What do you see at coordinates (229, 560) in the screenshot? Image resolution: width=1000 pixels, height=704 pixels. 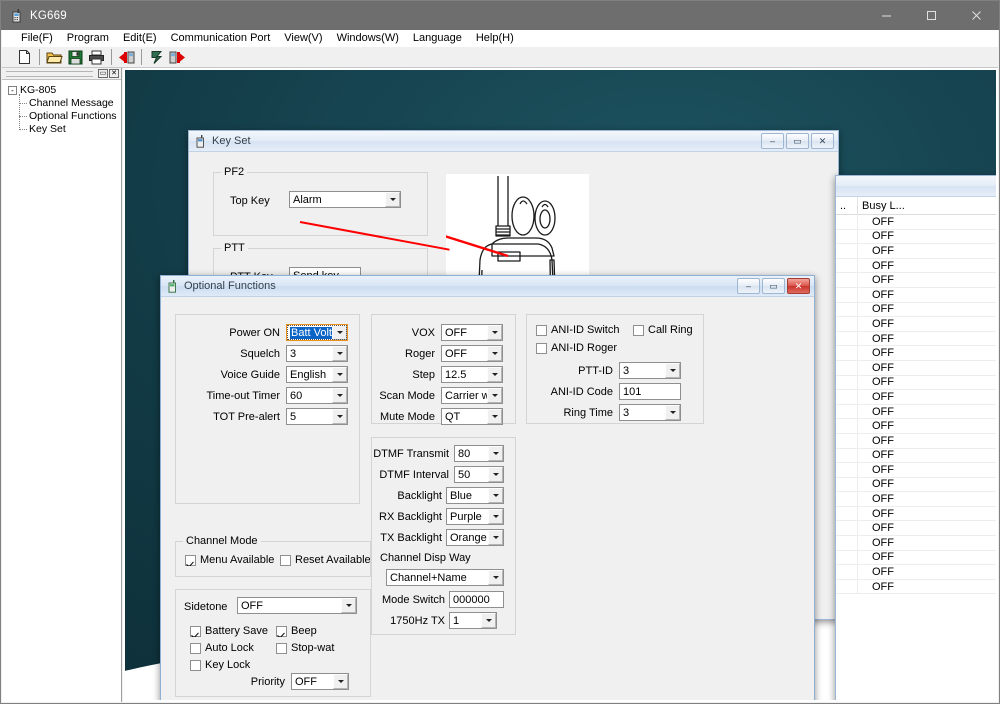 I see `menu-available-checkbox: Menu Available` at bounding box center [229, 560].